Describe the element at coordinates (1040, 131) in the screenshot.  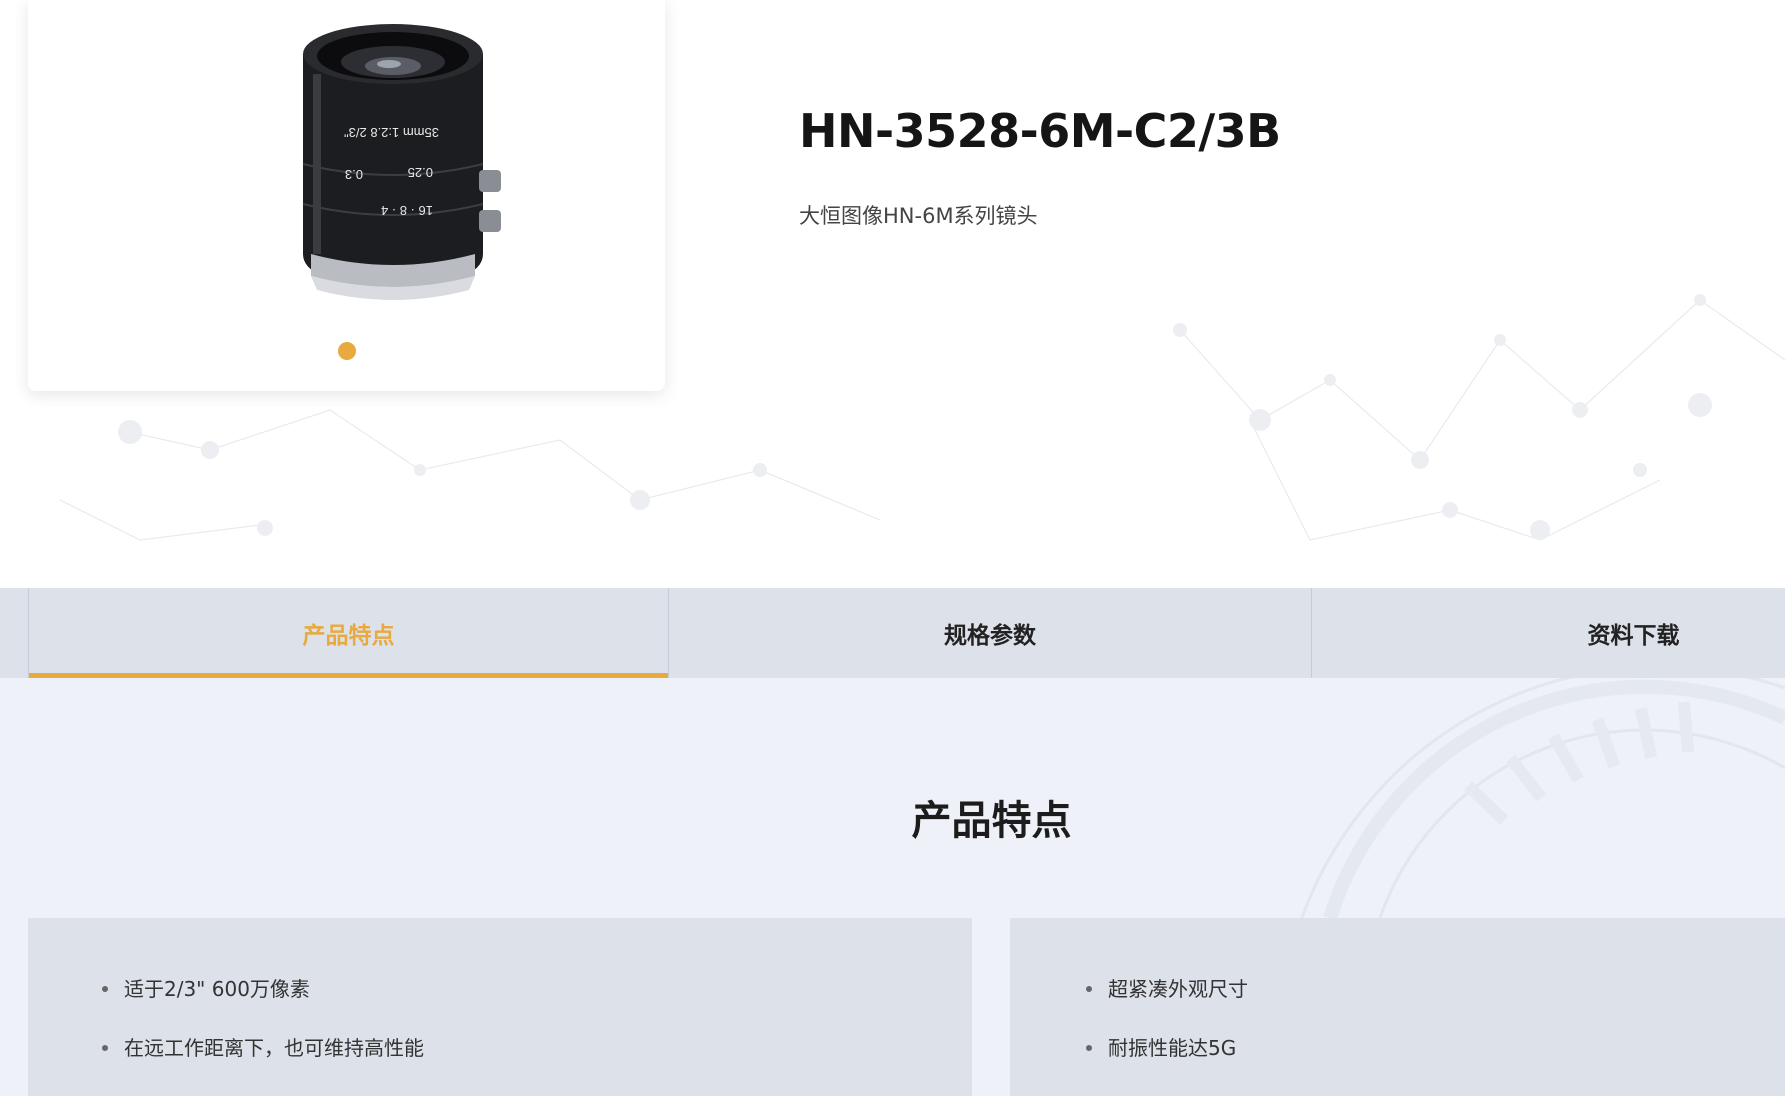
I see `product-title: HN-3528-6M-C2/3B` at that location.